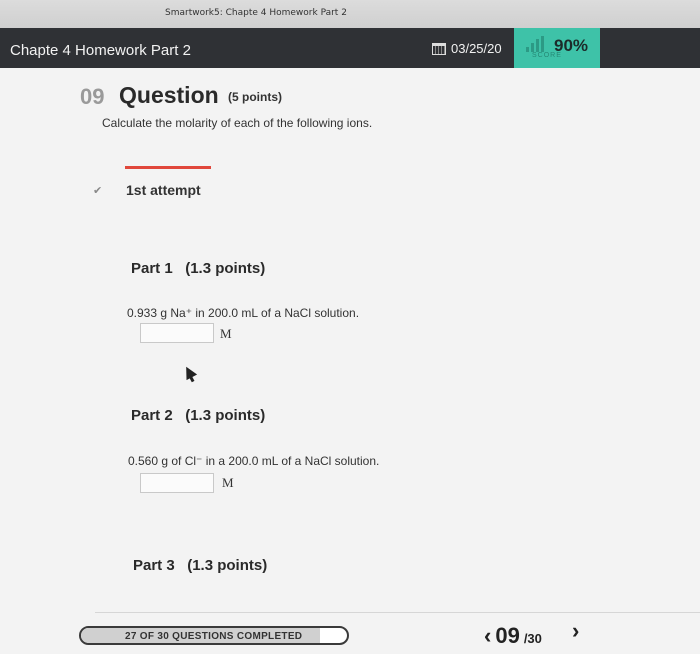 This screenshot has width=700, height=654. What do you see at coordinates (228, 482) in the screenshot?
I see `part-2-unit: M` at bounding box center [228, 482].